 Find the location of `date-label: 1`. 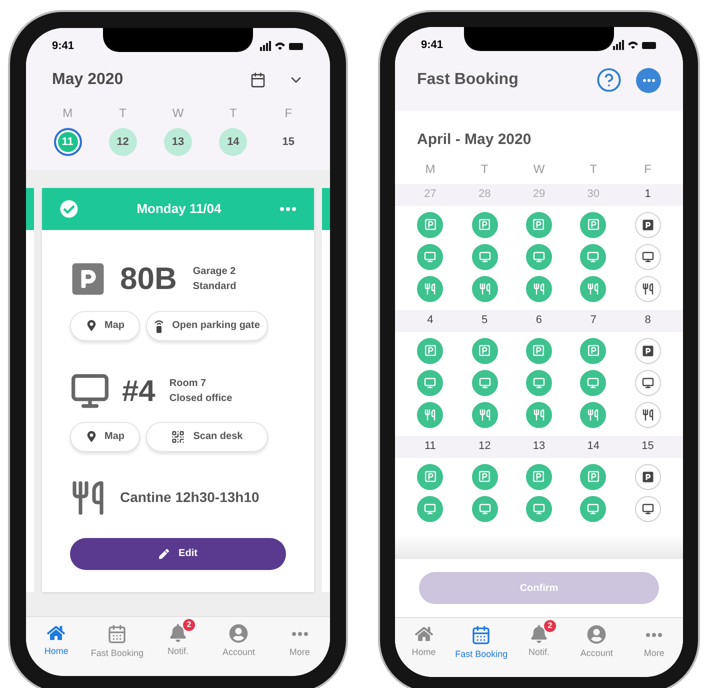

date-label: 1 is located at coordinates (648, 194).